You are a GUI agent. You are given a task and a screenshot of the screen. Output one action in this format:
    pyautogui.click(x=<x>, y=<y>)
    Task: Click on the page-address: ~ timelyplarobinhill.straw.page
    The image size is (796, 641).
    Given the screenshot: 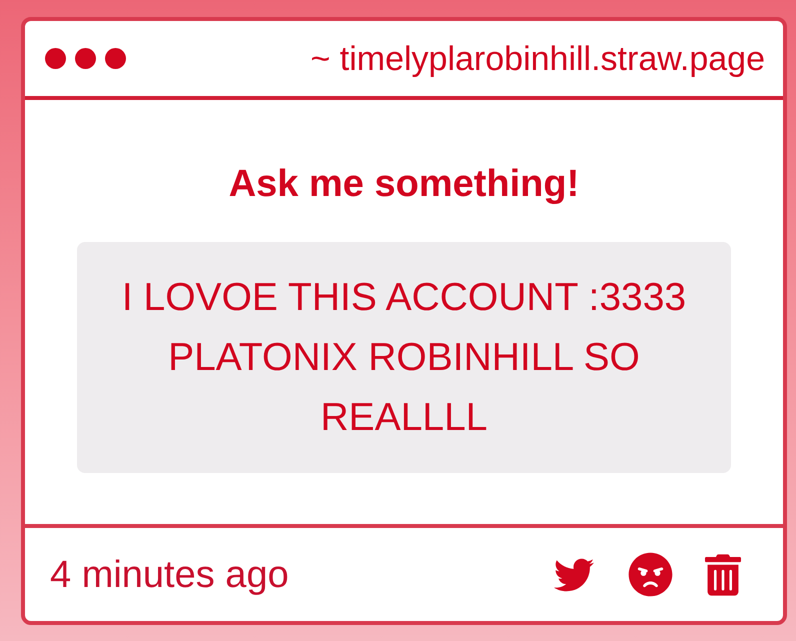 What is the action you would take?
    pyautogui.click(x=537, y=59)
    